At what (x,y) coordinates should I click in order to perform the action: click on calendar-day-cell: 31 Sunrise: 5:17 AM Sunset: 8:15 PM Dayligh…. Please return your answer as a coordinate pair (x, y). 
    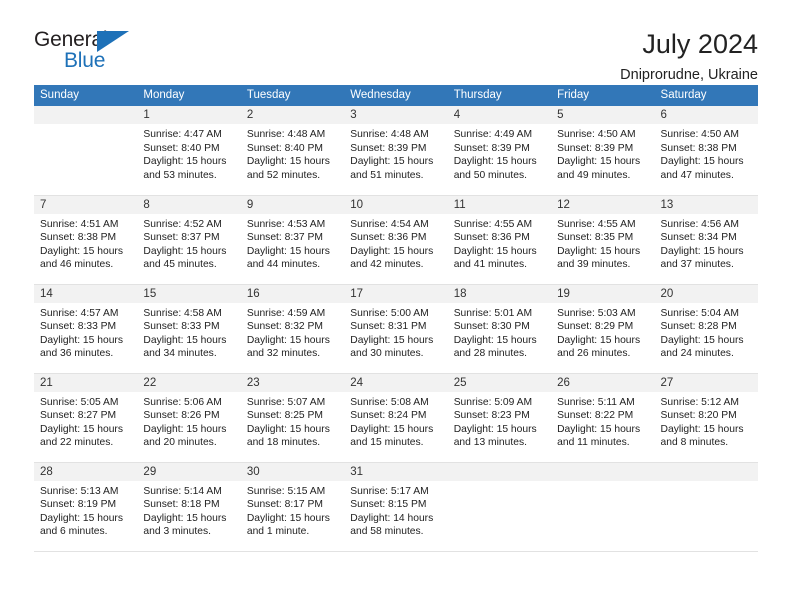
    Looking at the image, I should click on (396, 506).